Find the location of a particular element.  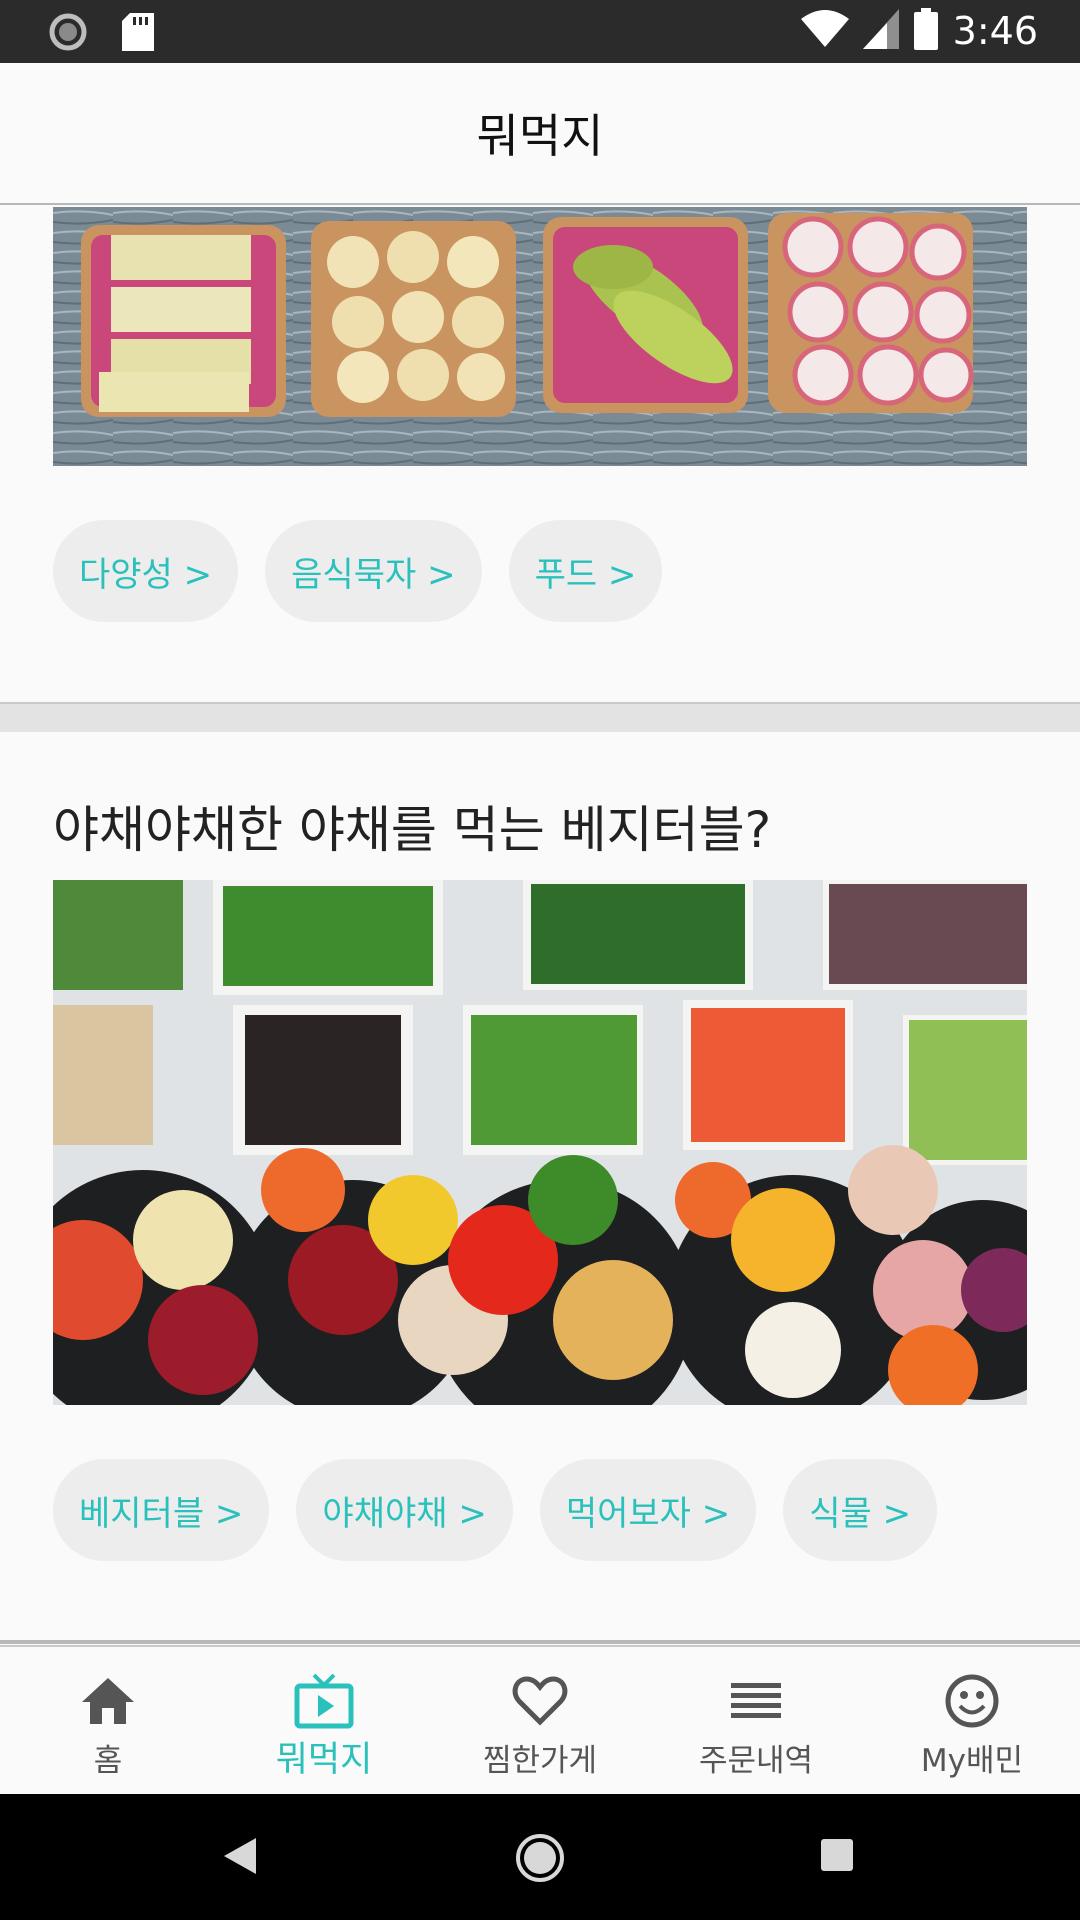

tag-chip: 식물 > is located at coordinates (860, 1510).